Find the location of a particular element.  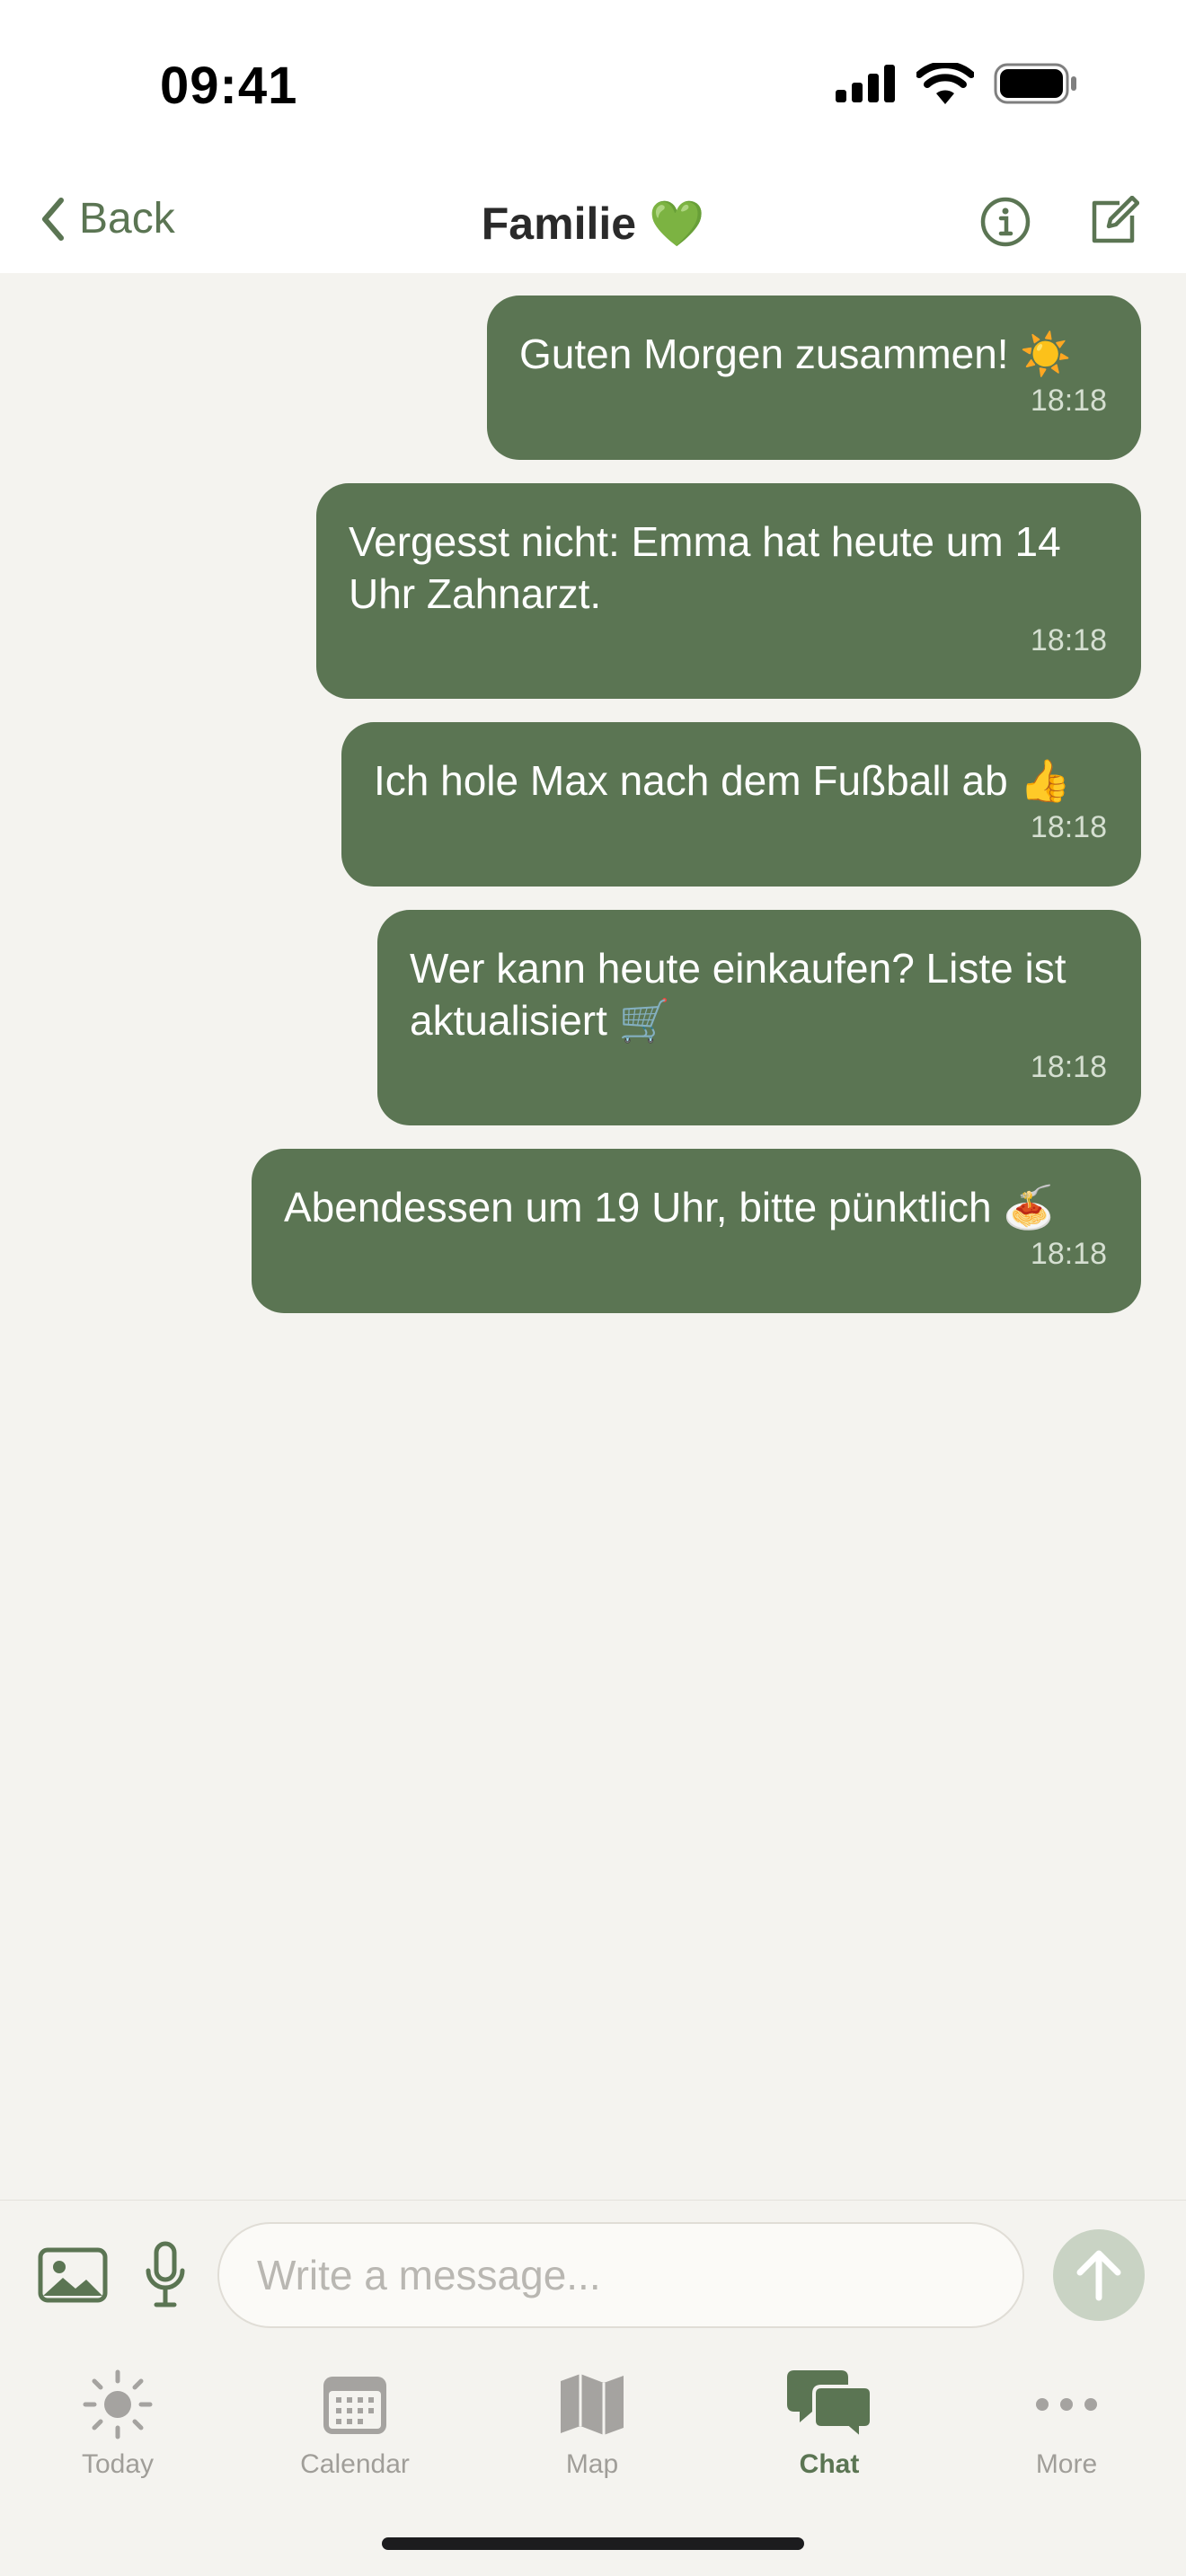

tab-today: Today is located at coordinates (118, 2423).